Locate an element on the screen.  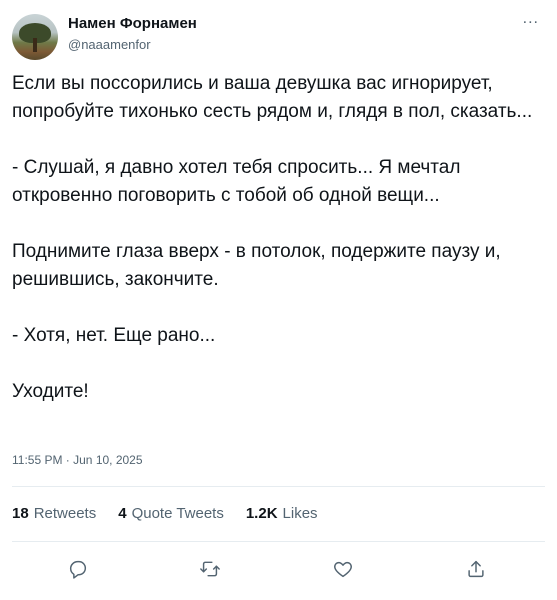
avatar is located at coordinates (35, 37).